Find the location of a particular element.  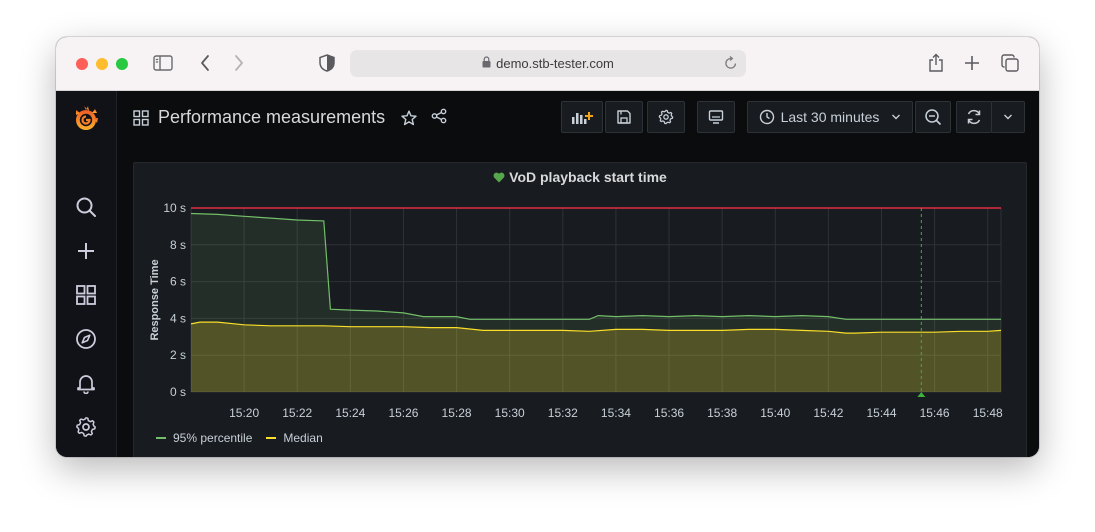

page-title: Performance measurements is located at coordinates (271, 117).